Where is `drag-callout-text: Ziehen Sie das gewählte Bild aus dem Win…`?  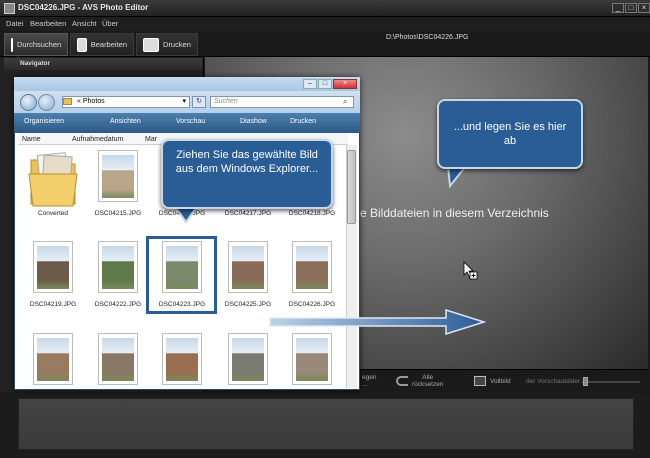
drag-callout-text: Ziehen Sie das gewählte Bild aus dem Win… is located at coordinates (247, 162).